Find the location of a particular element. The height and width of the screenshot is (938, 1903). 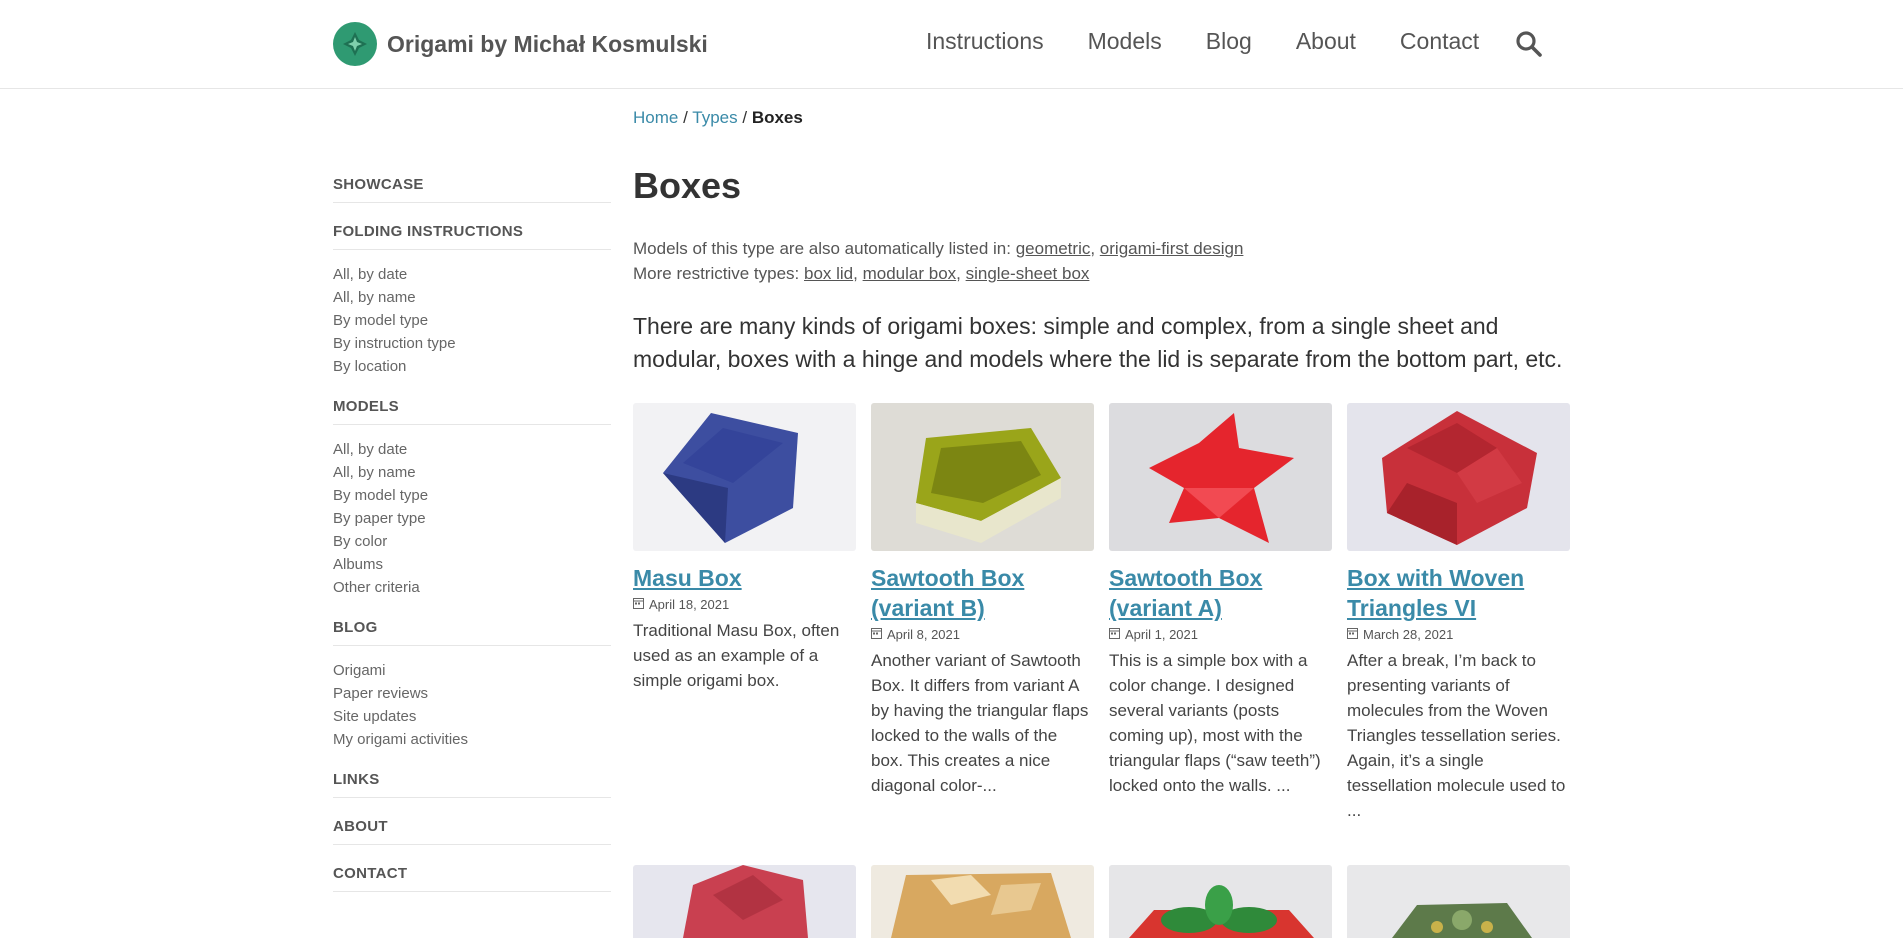

link-box-lid: box lid is located at coordinates (828, 273).